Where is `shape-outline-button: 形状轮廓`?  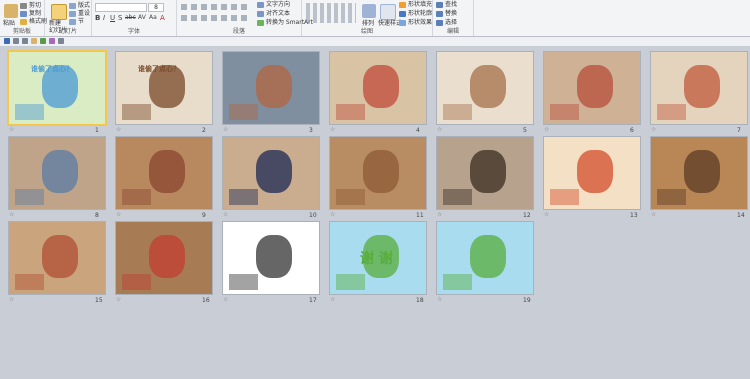
shape-outline-button: 形状轮廓 is located at coordinates (415, 13).